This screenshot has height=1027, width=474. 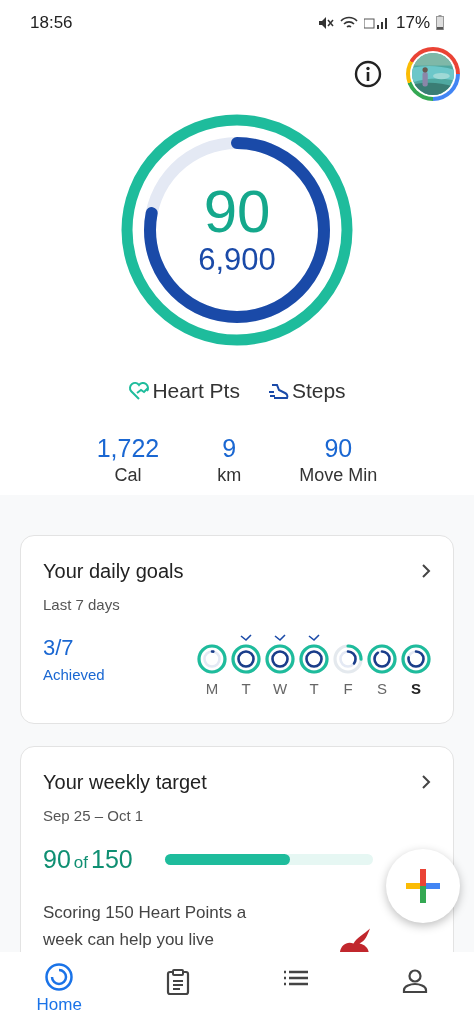 What do you see at coordinates (196, 391) in the screenshot?
I see `legend-label: Heart Pts` at bounding box center [196, 391].